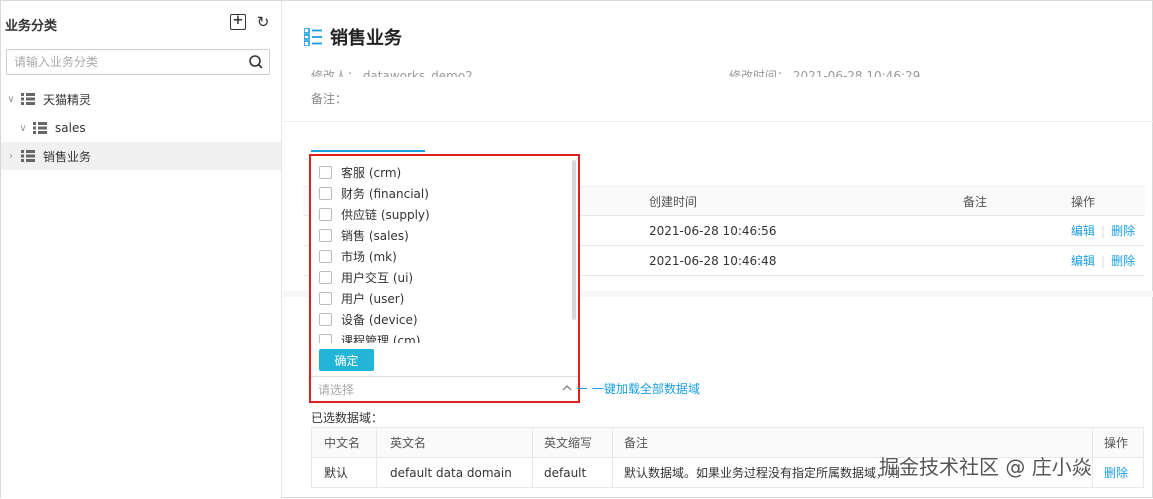 The image size is (1153, 499). What do you see at coordinates (67, 99) in the screenshot?
I see `tree-item-label: 天猫精灵` at bounding box center [67, 99].